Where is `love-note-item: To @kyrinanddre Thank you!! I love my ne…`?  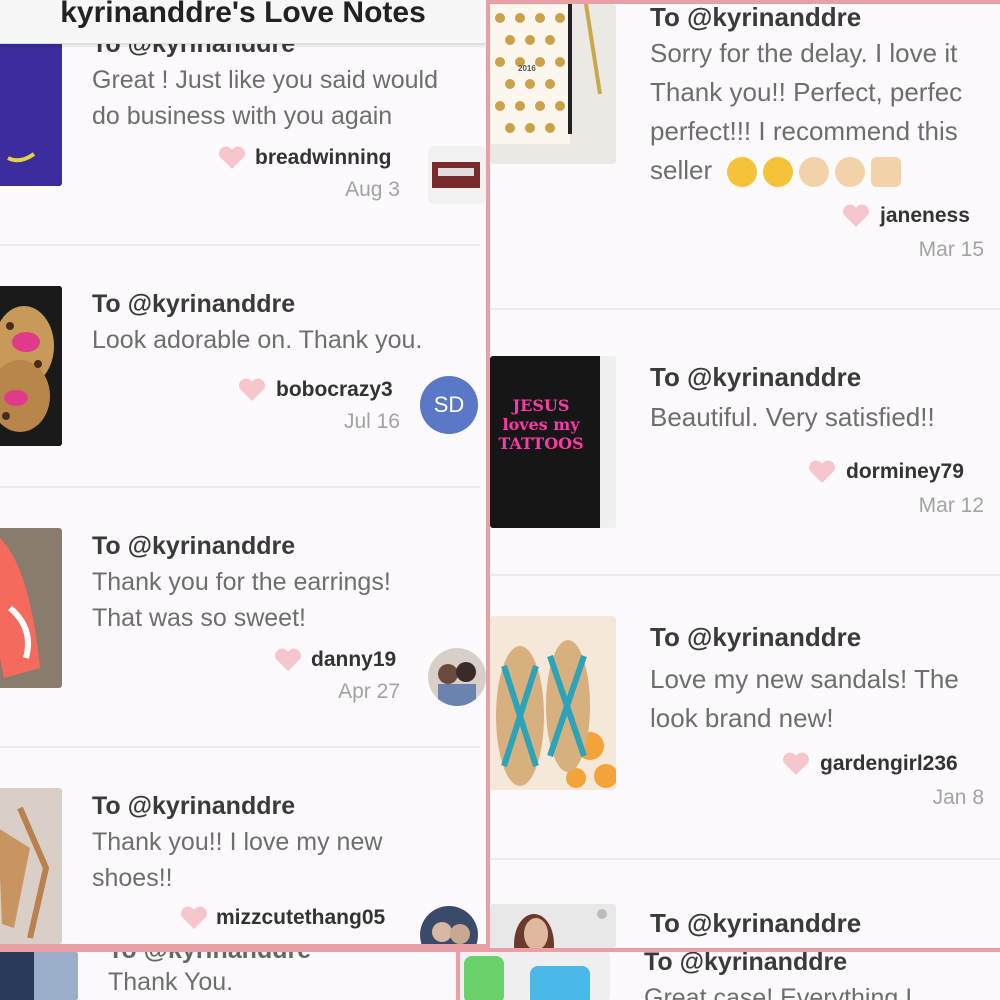
love-note-item: To @kyrinanddre Thank you!! I love my ne… is located at coordinates (243, 846).